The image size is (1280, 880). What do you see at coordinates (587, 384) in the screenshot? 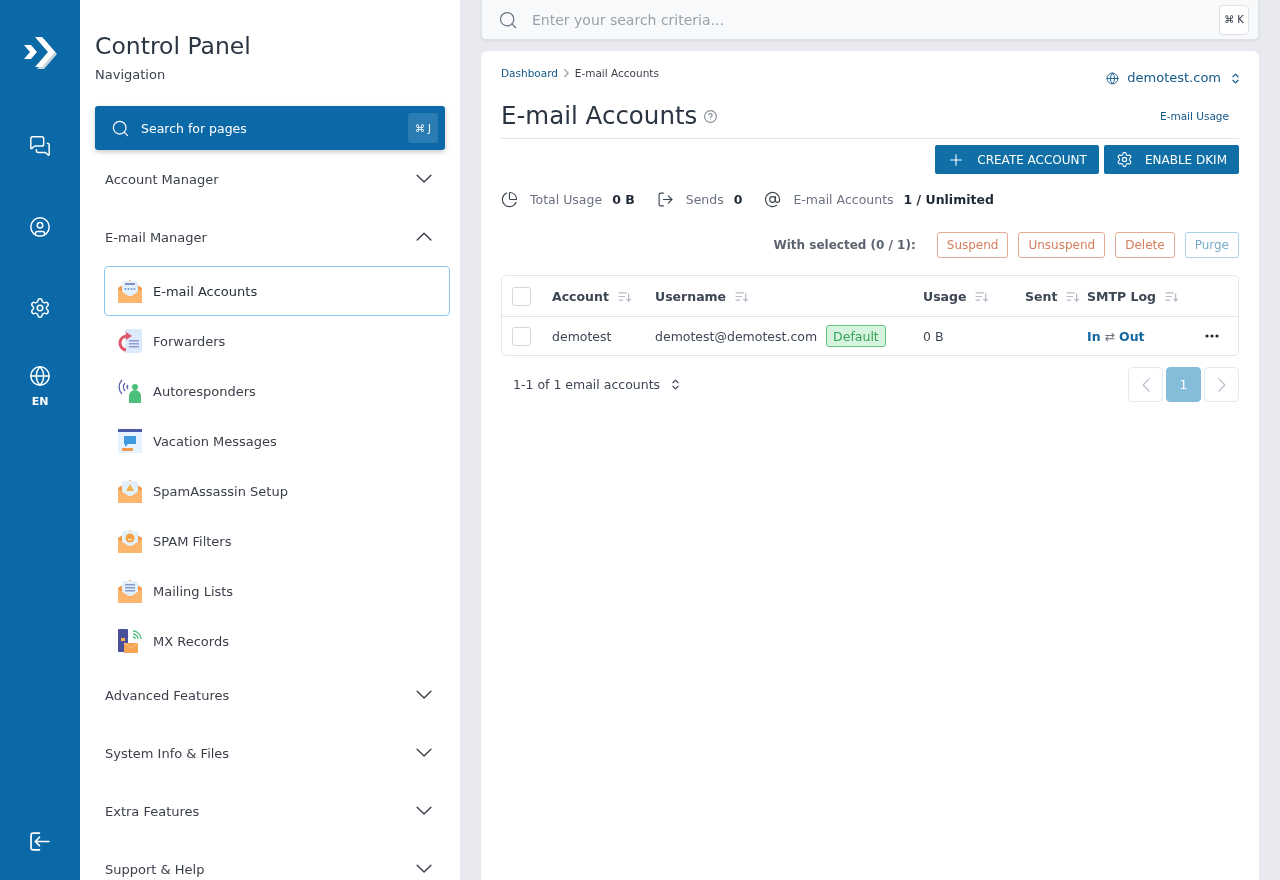
I see `pagination-summary: 1-1 of 1 email accounts` at bounding box center [587, 384].